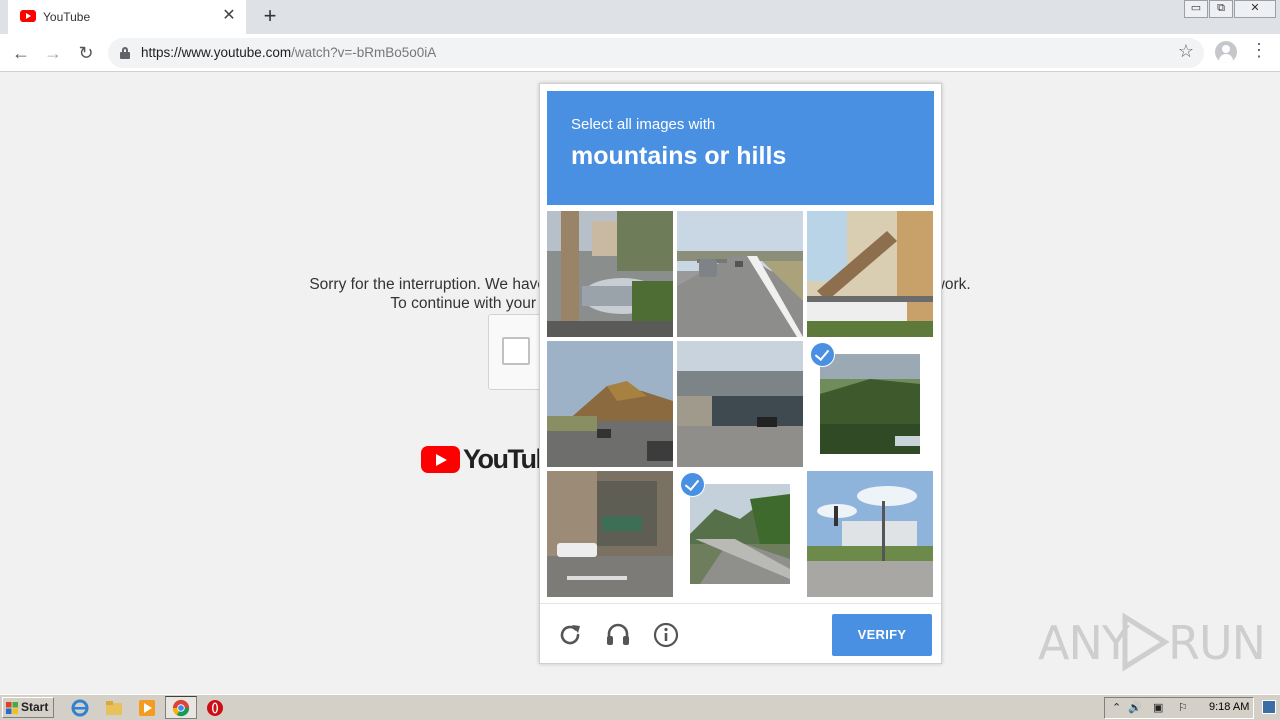 Image resolution: width=1280 pixels, height=720 pixels. I want to click on show-desktop-button, so click(1269, 707).